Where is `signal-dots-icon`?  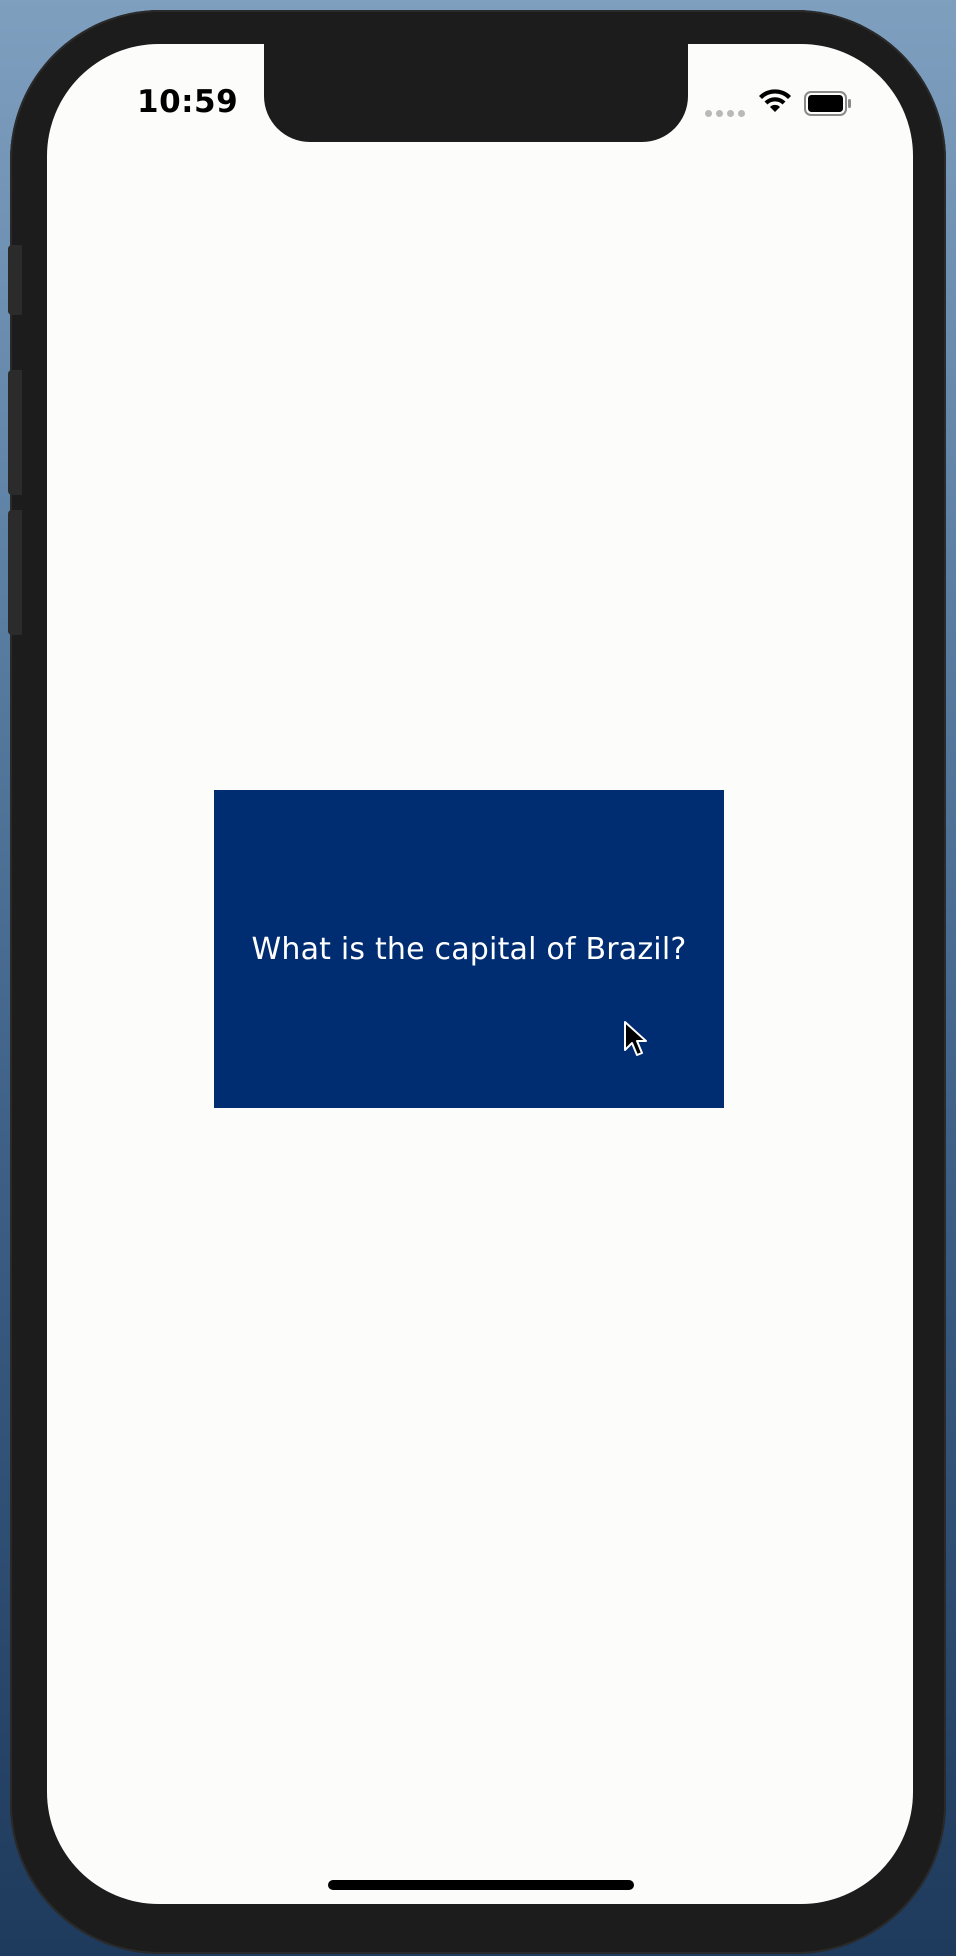 signal-dots-icon is located at coordinates (725, 113).